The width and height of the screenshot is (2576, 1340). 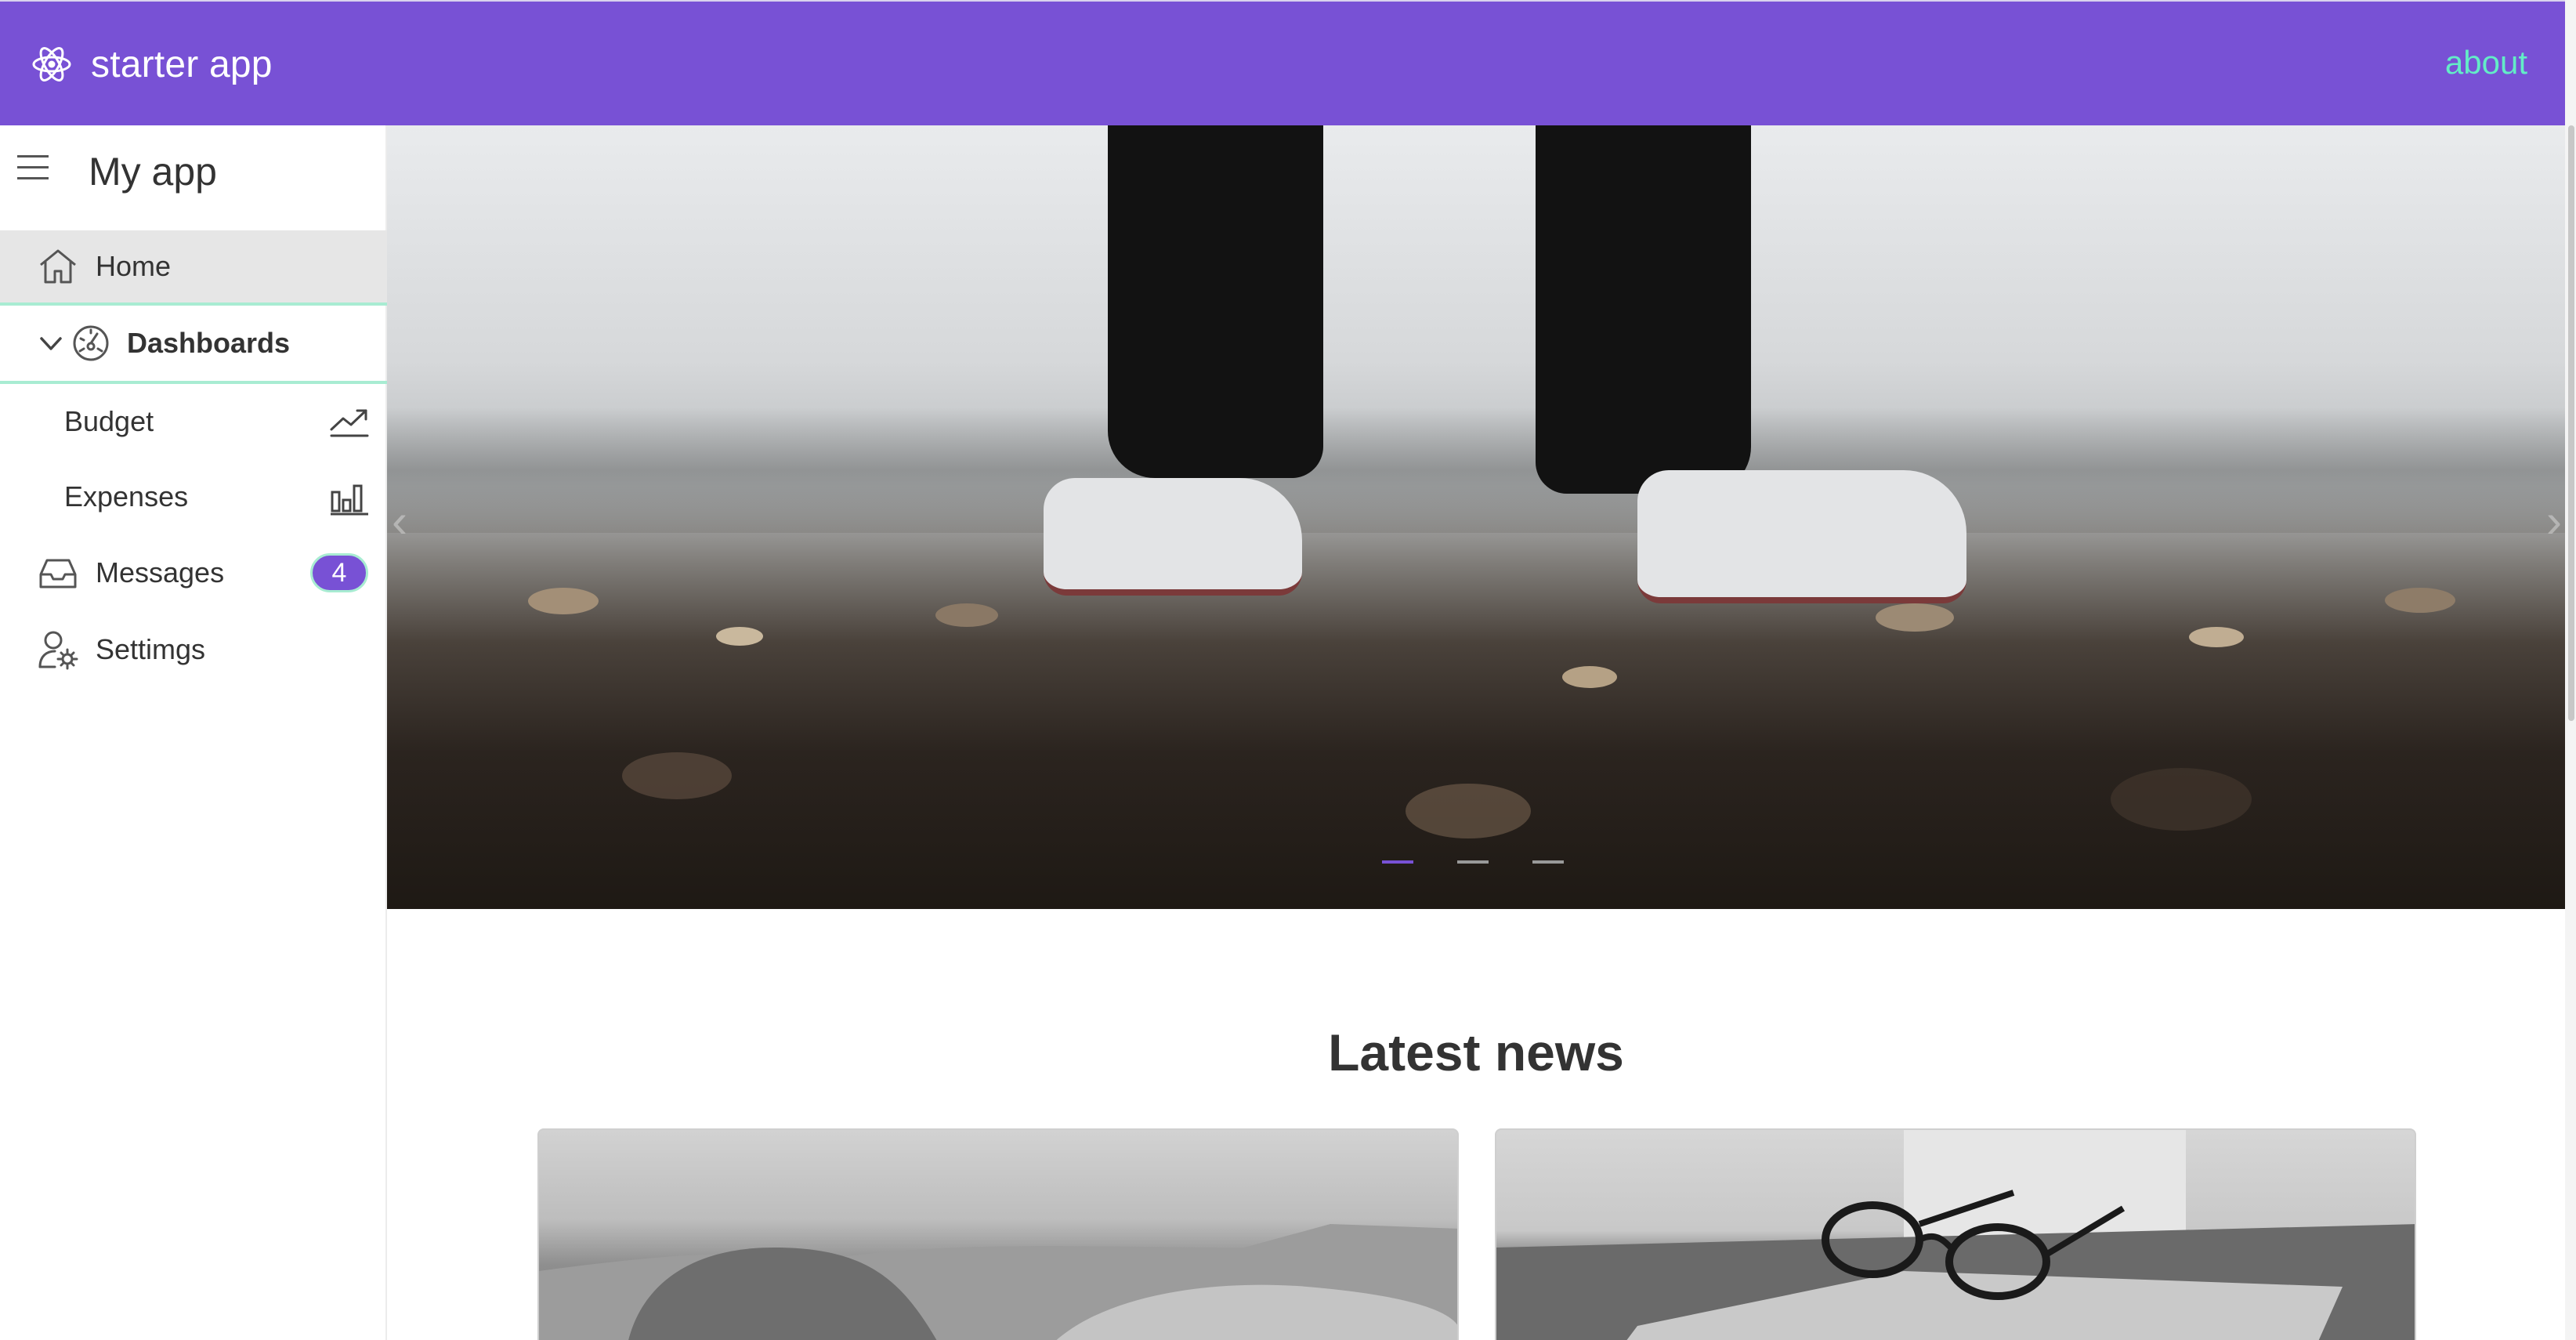 I want to click on sidebar-item-dashboards: Dashboards, so click(x=193, y=345).